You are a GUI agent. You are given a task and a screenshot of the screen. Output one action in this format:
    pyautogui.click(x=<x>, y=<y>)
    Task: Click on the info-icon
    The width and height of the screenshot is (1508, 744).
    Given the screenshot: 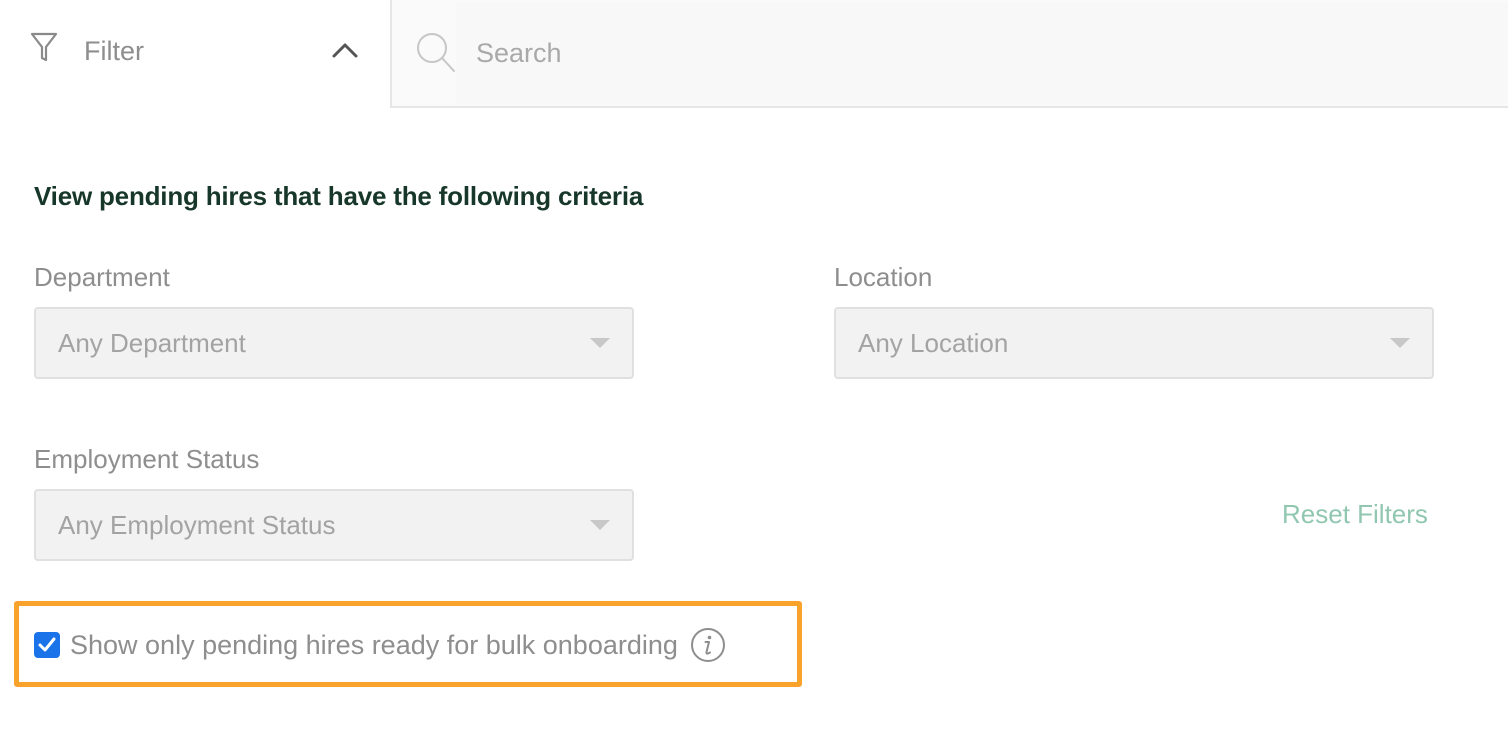 What is the action you would take?
    pyautogui.click(x=708, y=645)
    